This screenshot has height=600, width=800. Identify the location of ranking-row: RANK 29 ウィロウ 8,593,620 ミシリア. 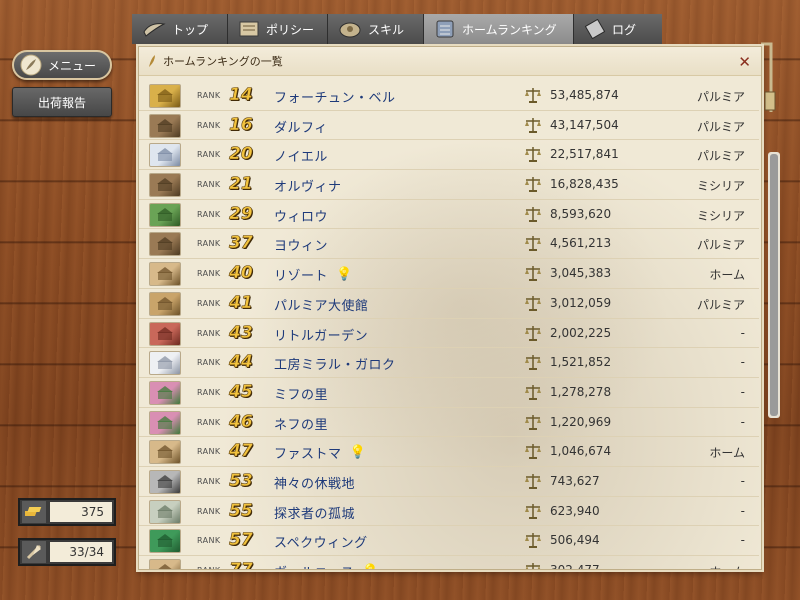
(449, 215).